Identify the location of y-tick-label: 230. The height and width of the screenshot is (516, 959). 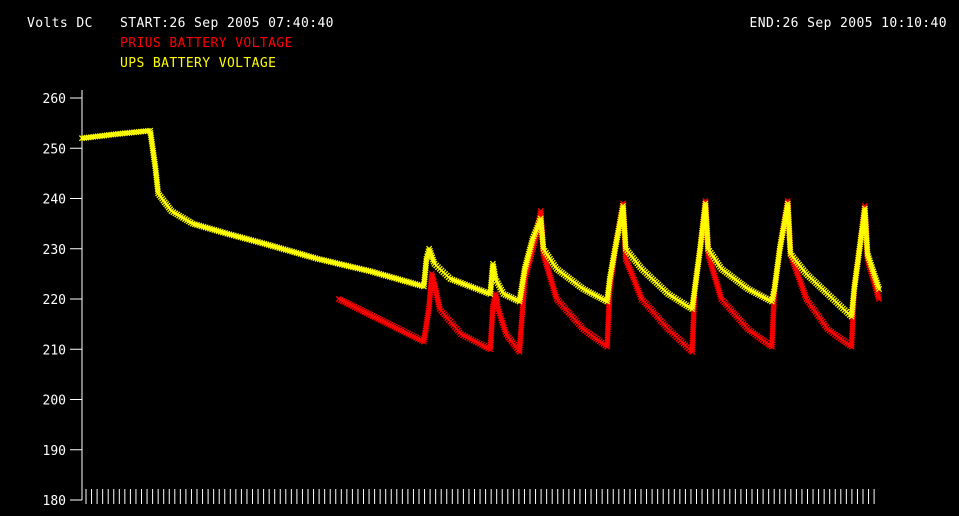
(54, 250).